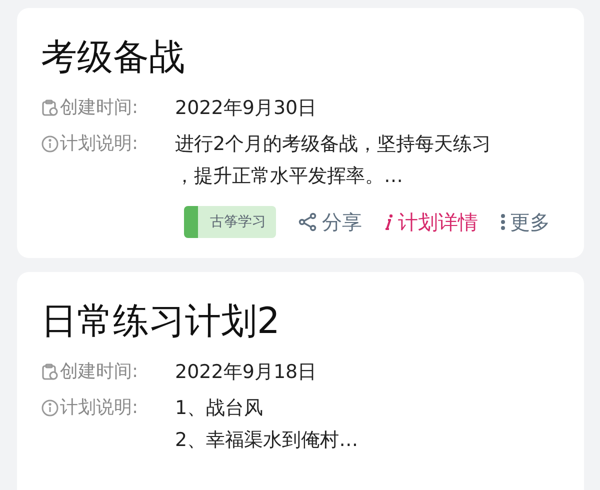 This screenshot has width=600, height=490. What do you see at coordinates (246, 372) in the screenshot?
I see `created-date: 2022年9月18日` at bounding box center [246, 372].